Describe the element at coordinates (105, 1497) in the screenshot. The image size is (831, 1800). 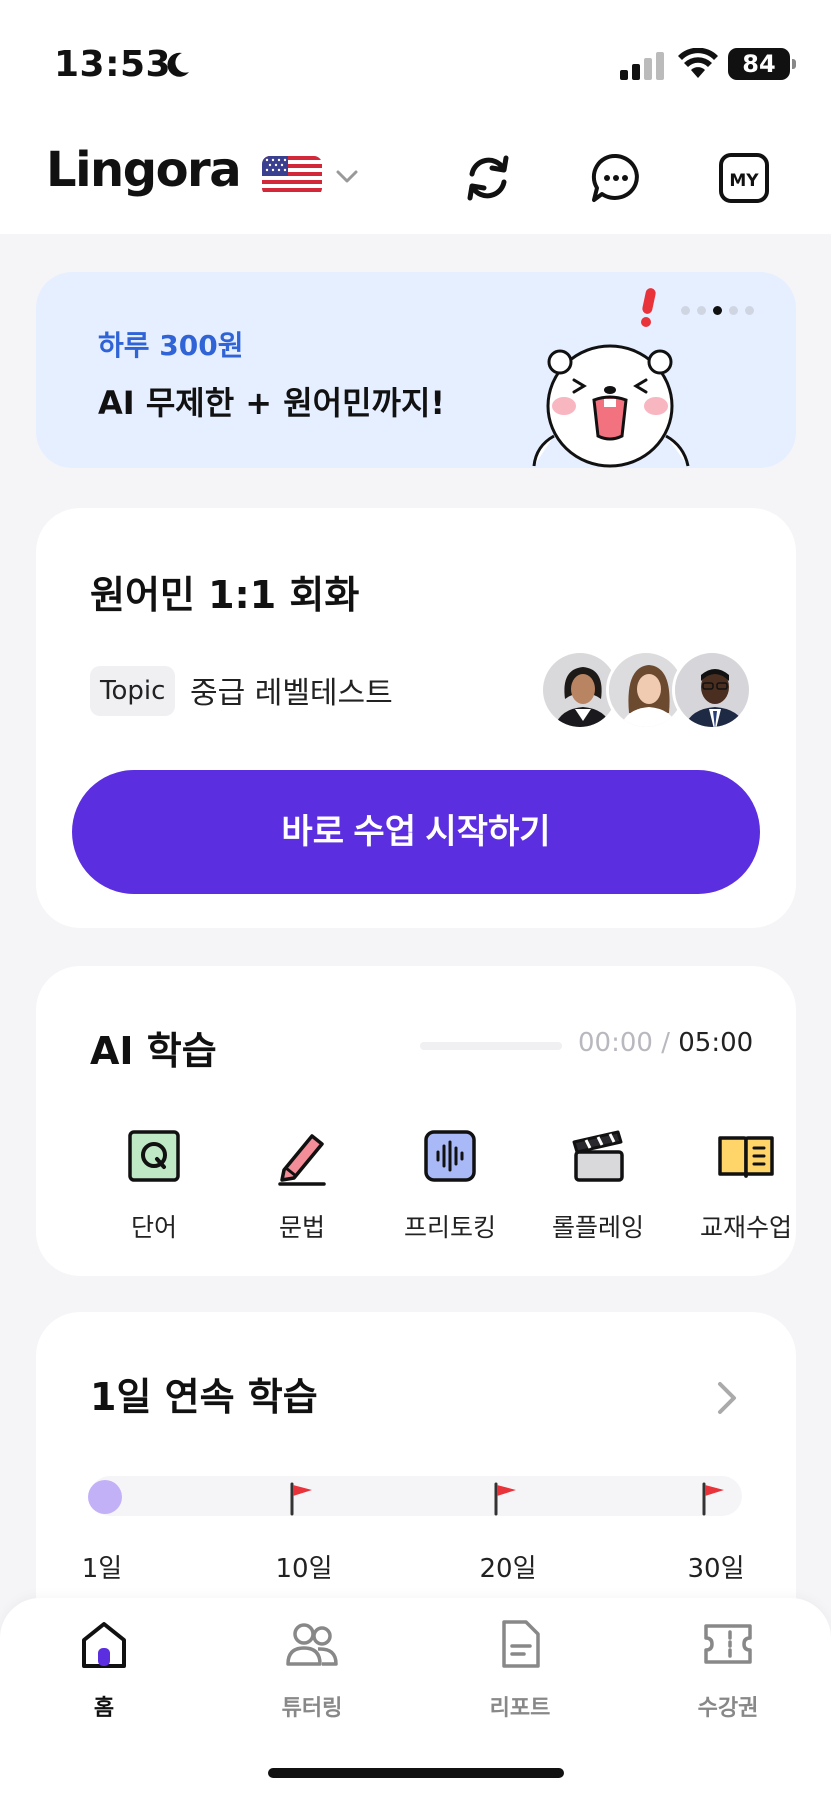
I see `streak-current-marker` at that location.